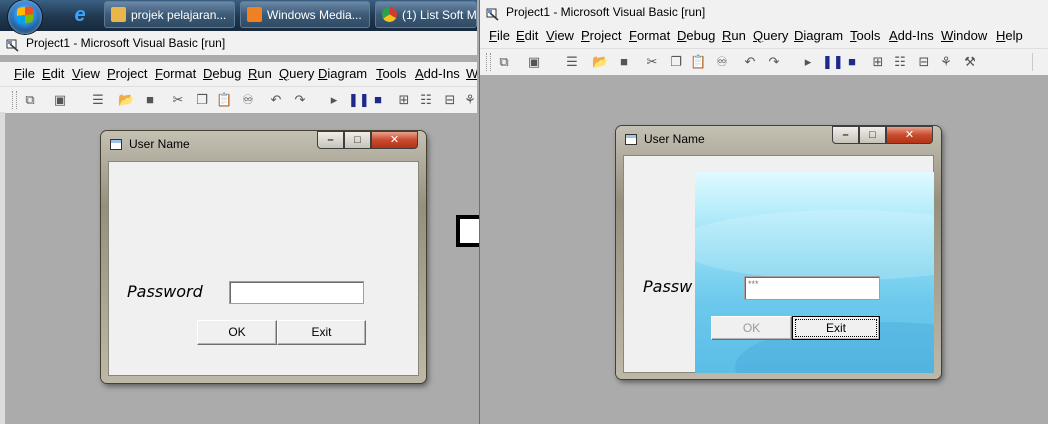 The width and height of the screenshot is (1048, 424). I want to click on ide-toolbar: ⧉ ▣ ☰ 📂 ■ ✂ ❐ 📋 ♾ ↶ ↷ ▸ ❚❚ ■ ⊞ ☷ ⊟ ⚘ ⚒, so click(764, 61).